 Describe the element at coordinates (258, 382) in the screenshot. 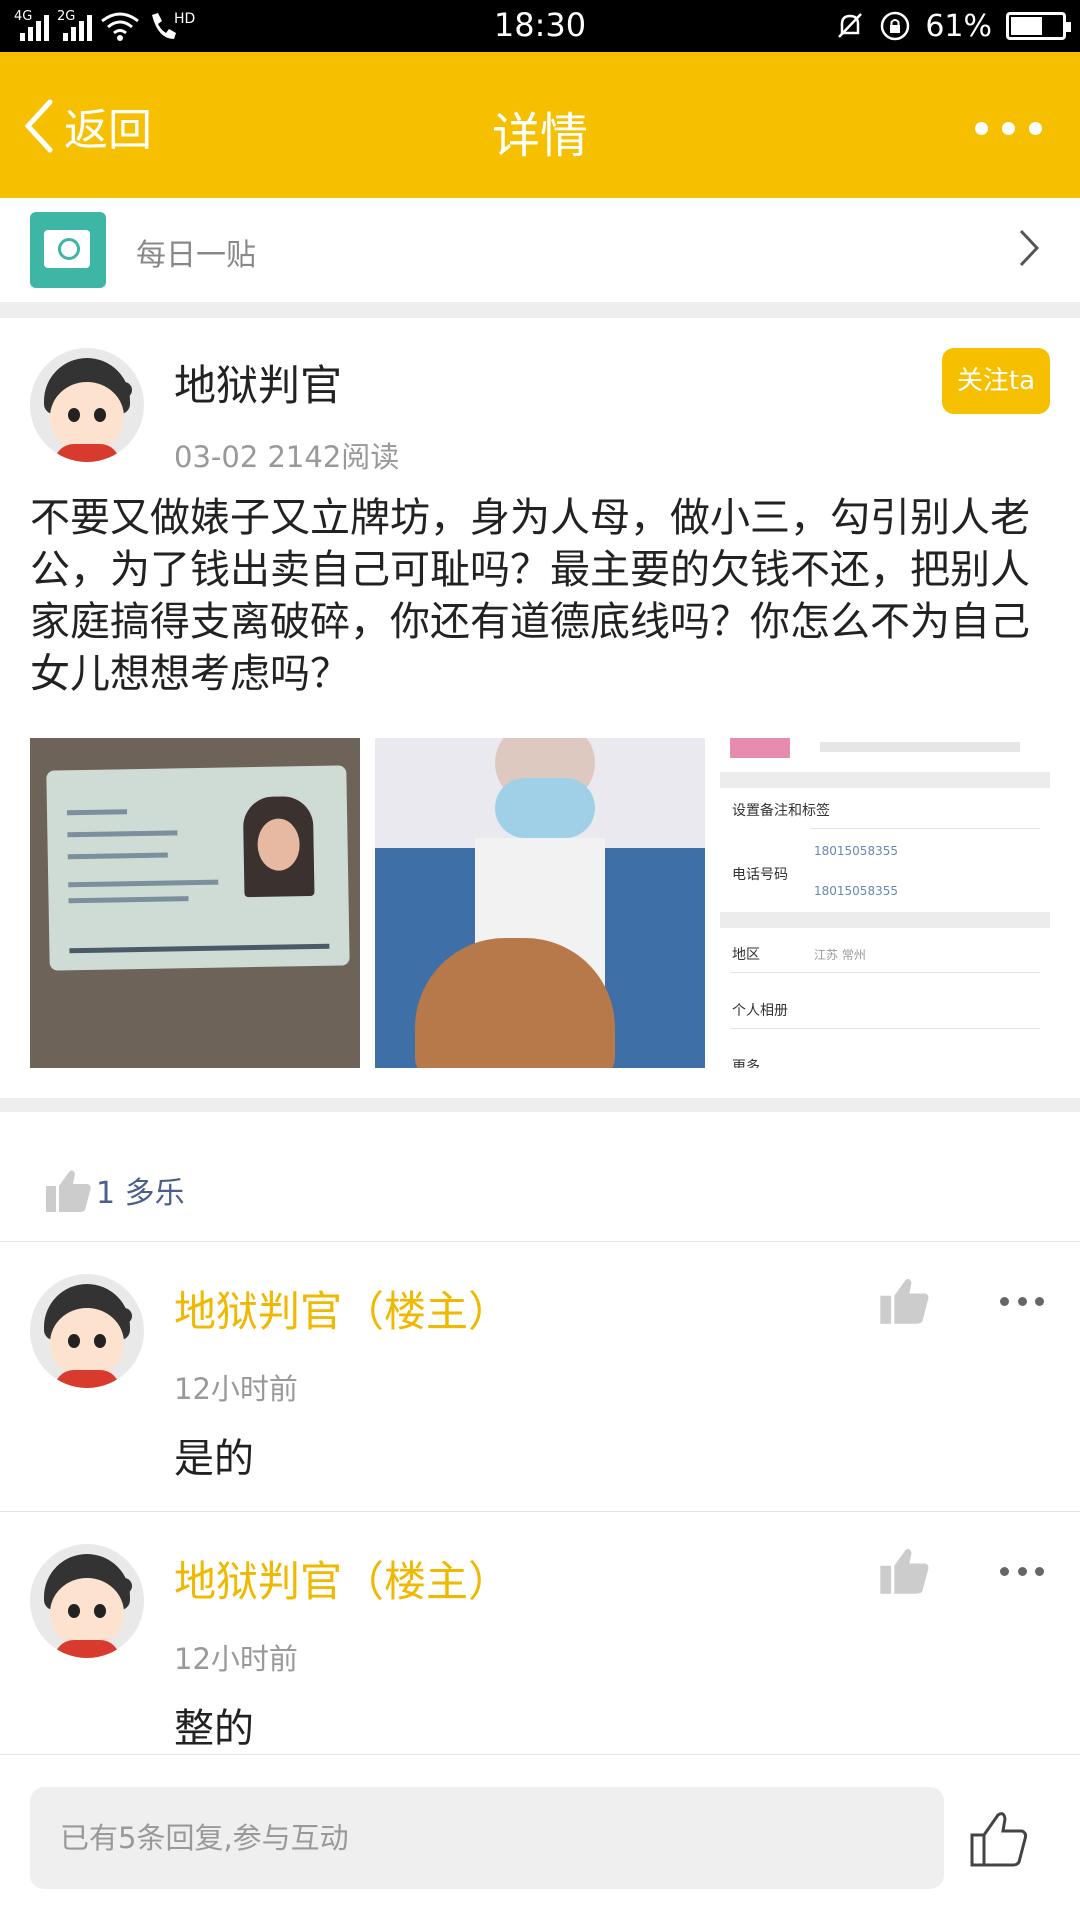

I see `author-name: 地狱判官` at that location.